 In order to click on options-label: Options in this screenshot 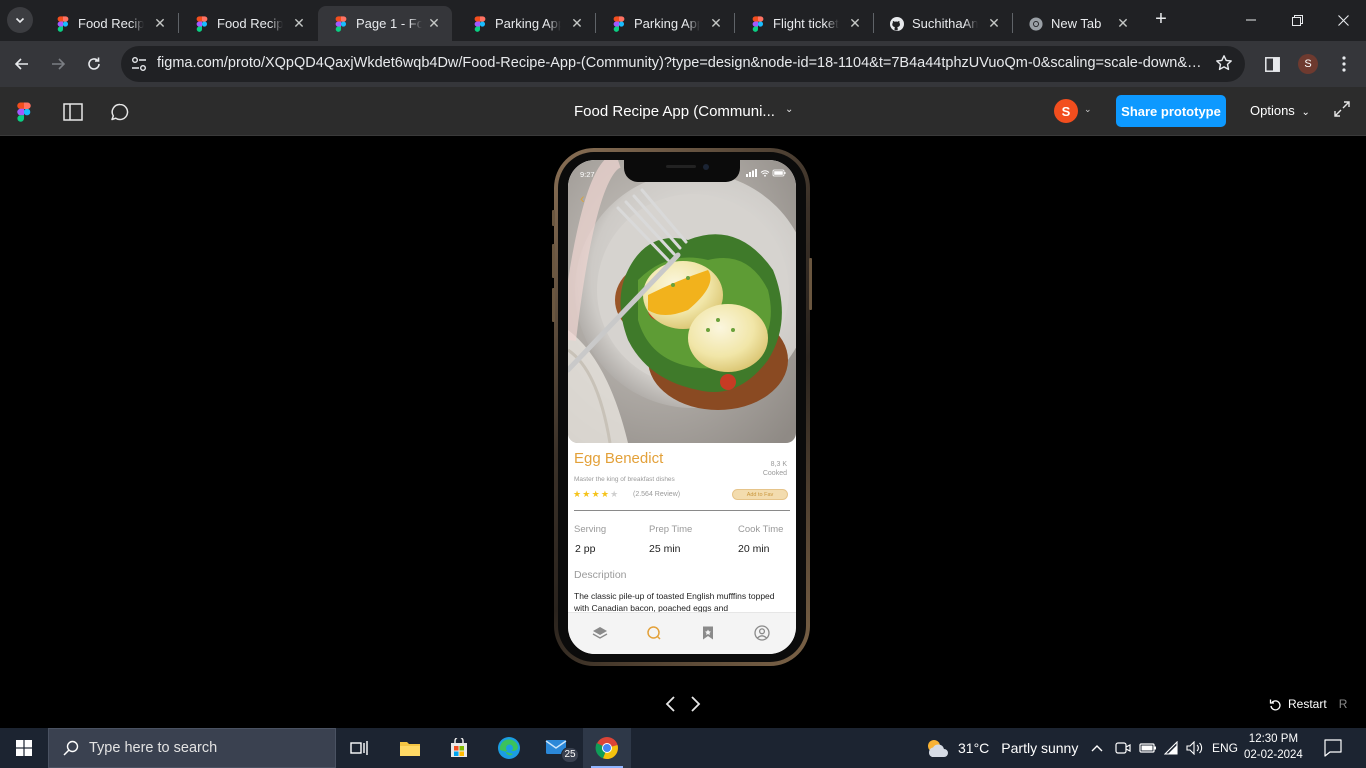, I will do `click(1272, 110)`.